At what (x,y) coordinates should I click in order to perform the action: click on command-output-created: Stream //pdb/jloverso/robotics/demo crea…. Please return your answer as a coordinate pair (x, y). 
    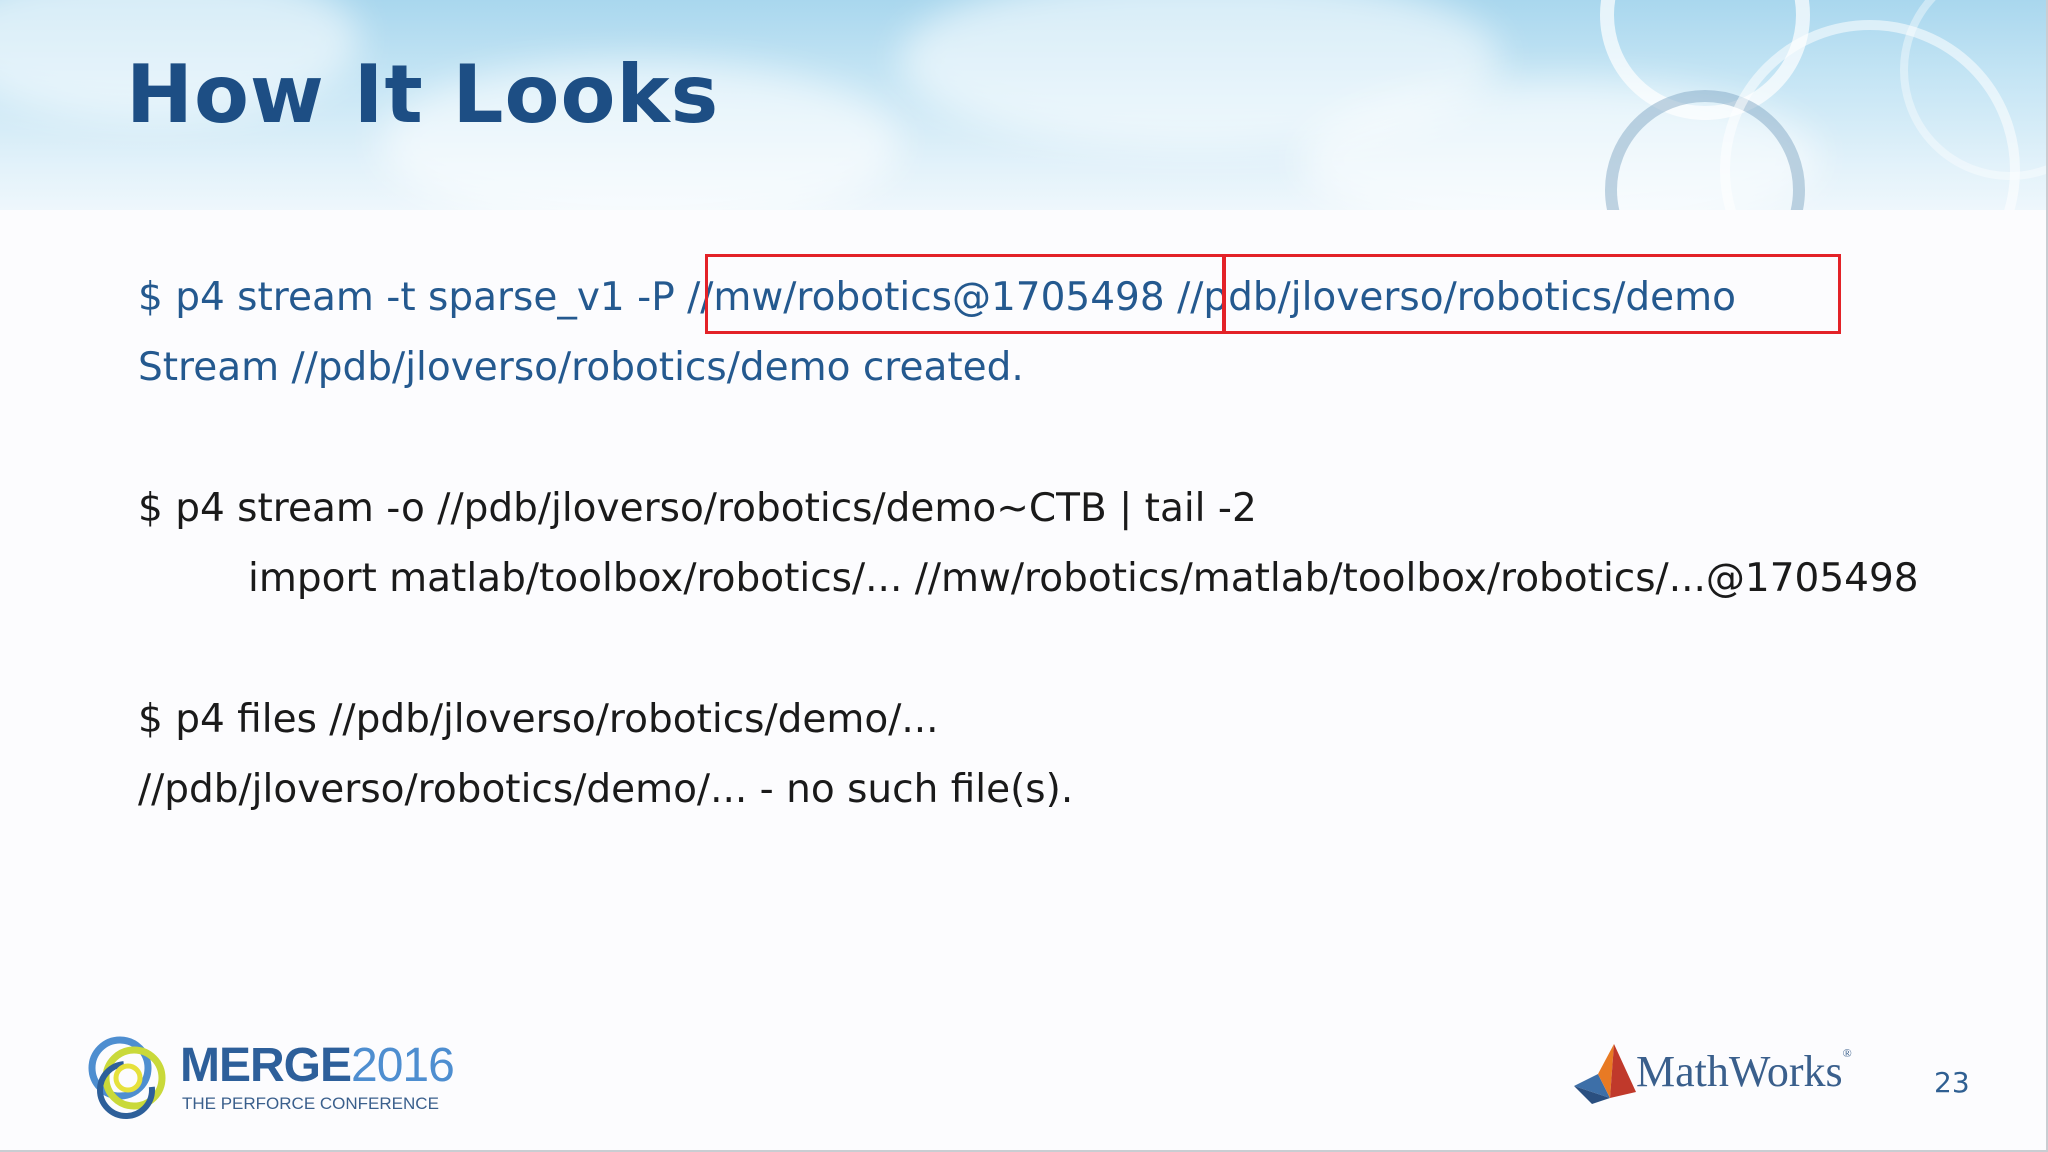
    Looking at the image, I should click on (581, 367).